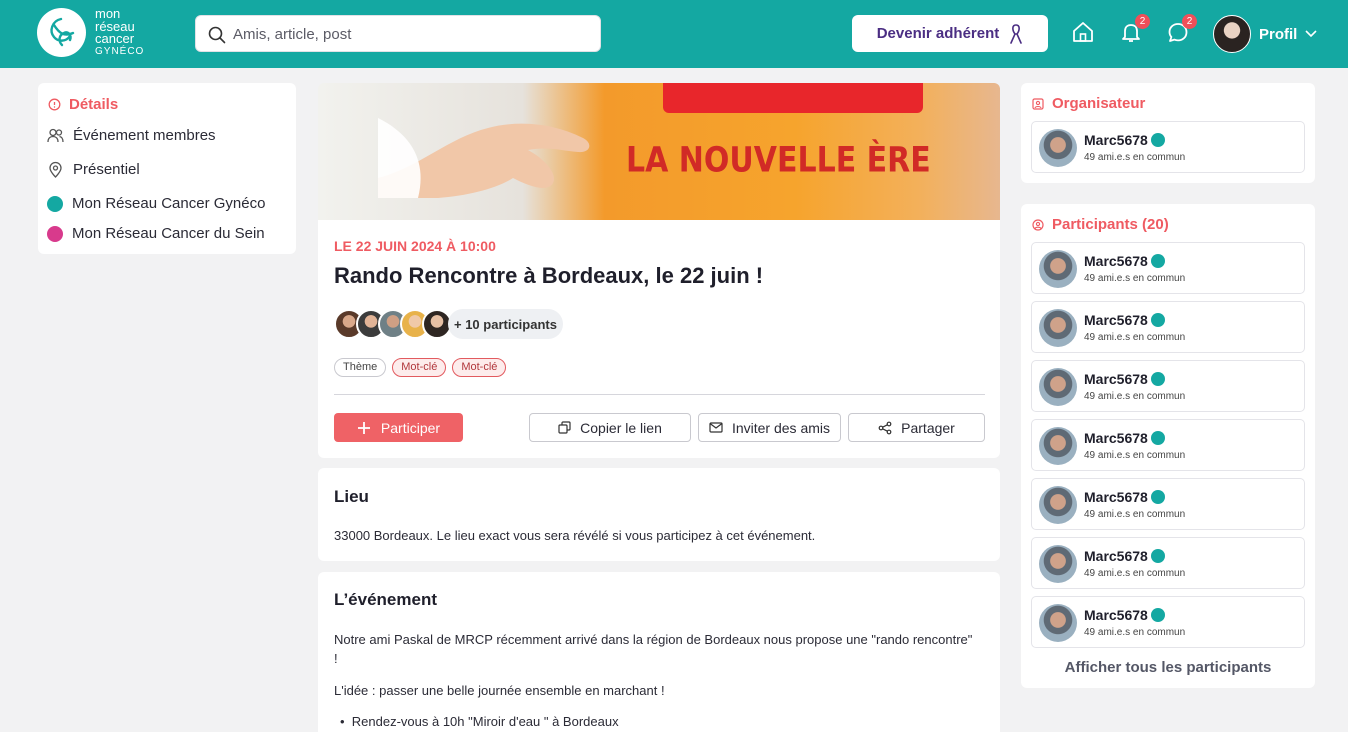  Describe the element at coordinates (144, 135) in the screenshot. I see `detail-label: Événement membres` at that location.